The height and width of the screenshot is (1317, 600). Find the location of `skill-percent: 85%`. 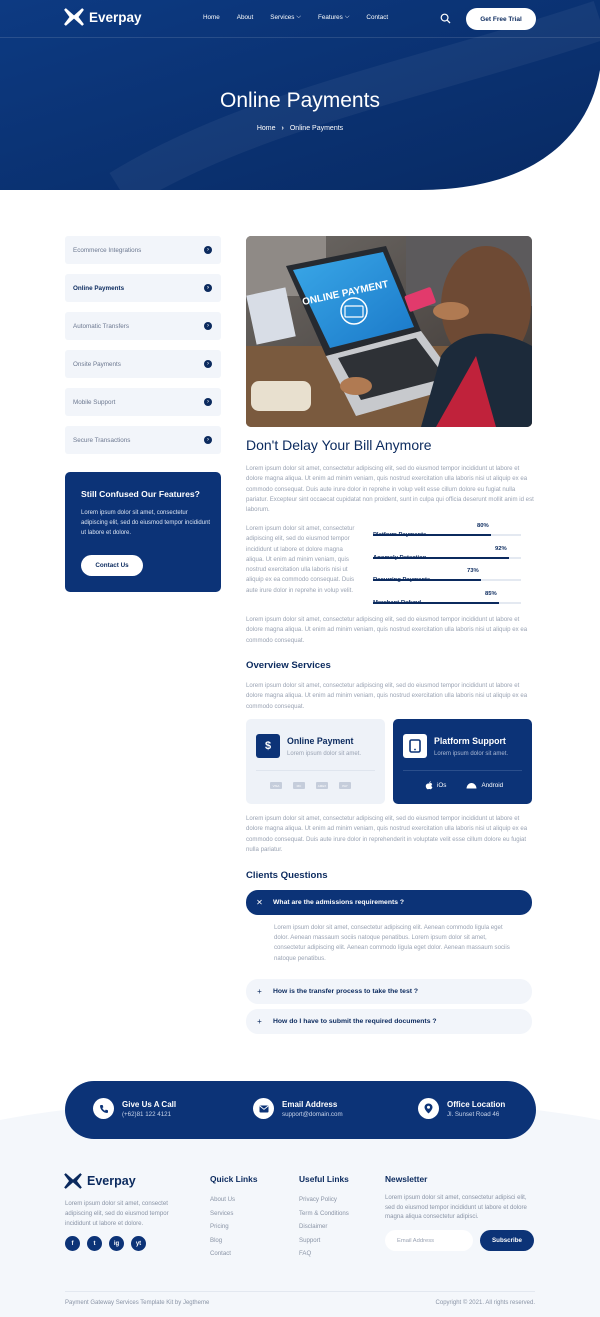

skill-percent: 85% is located at coordinates (491, 593).